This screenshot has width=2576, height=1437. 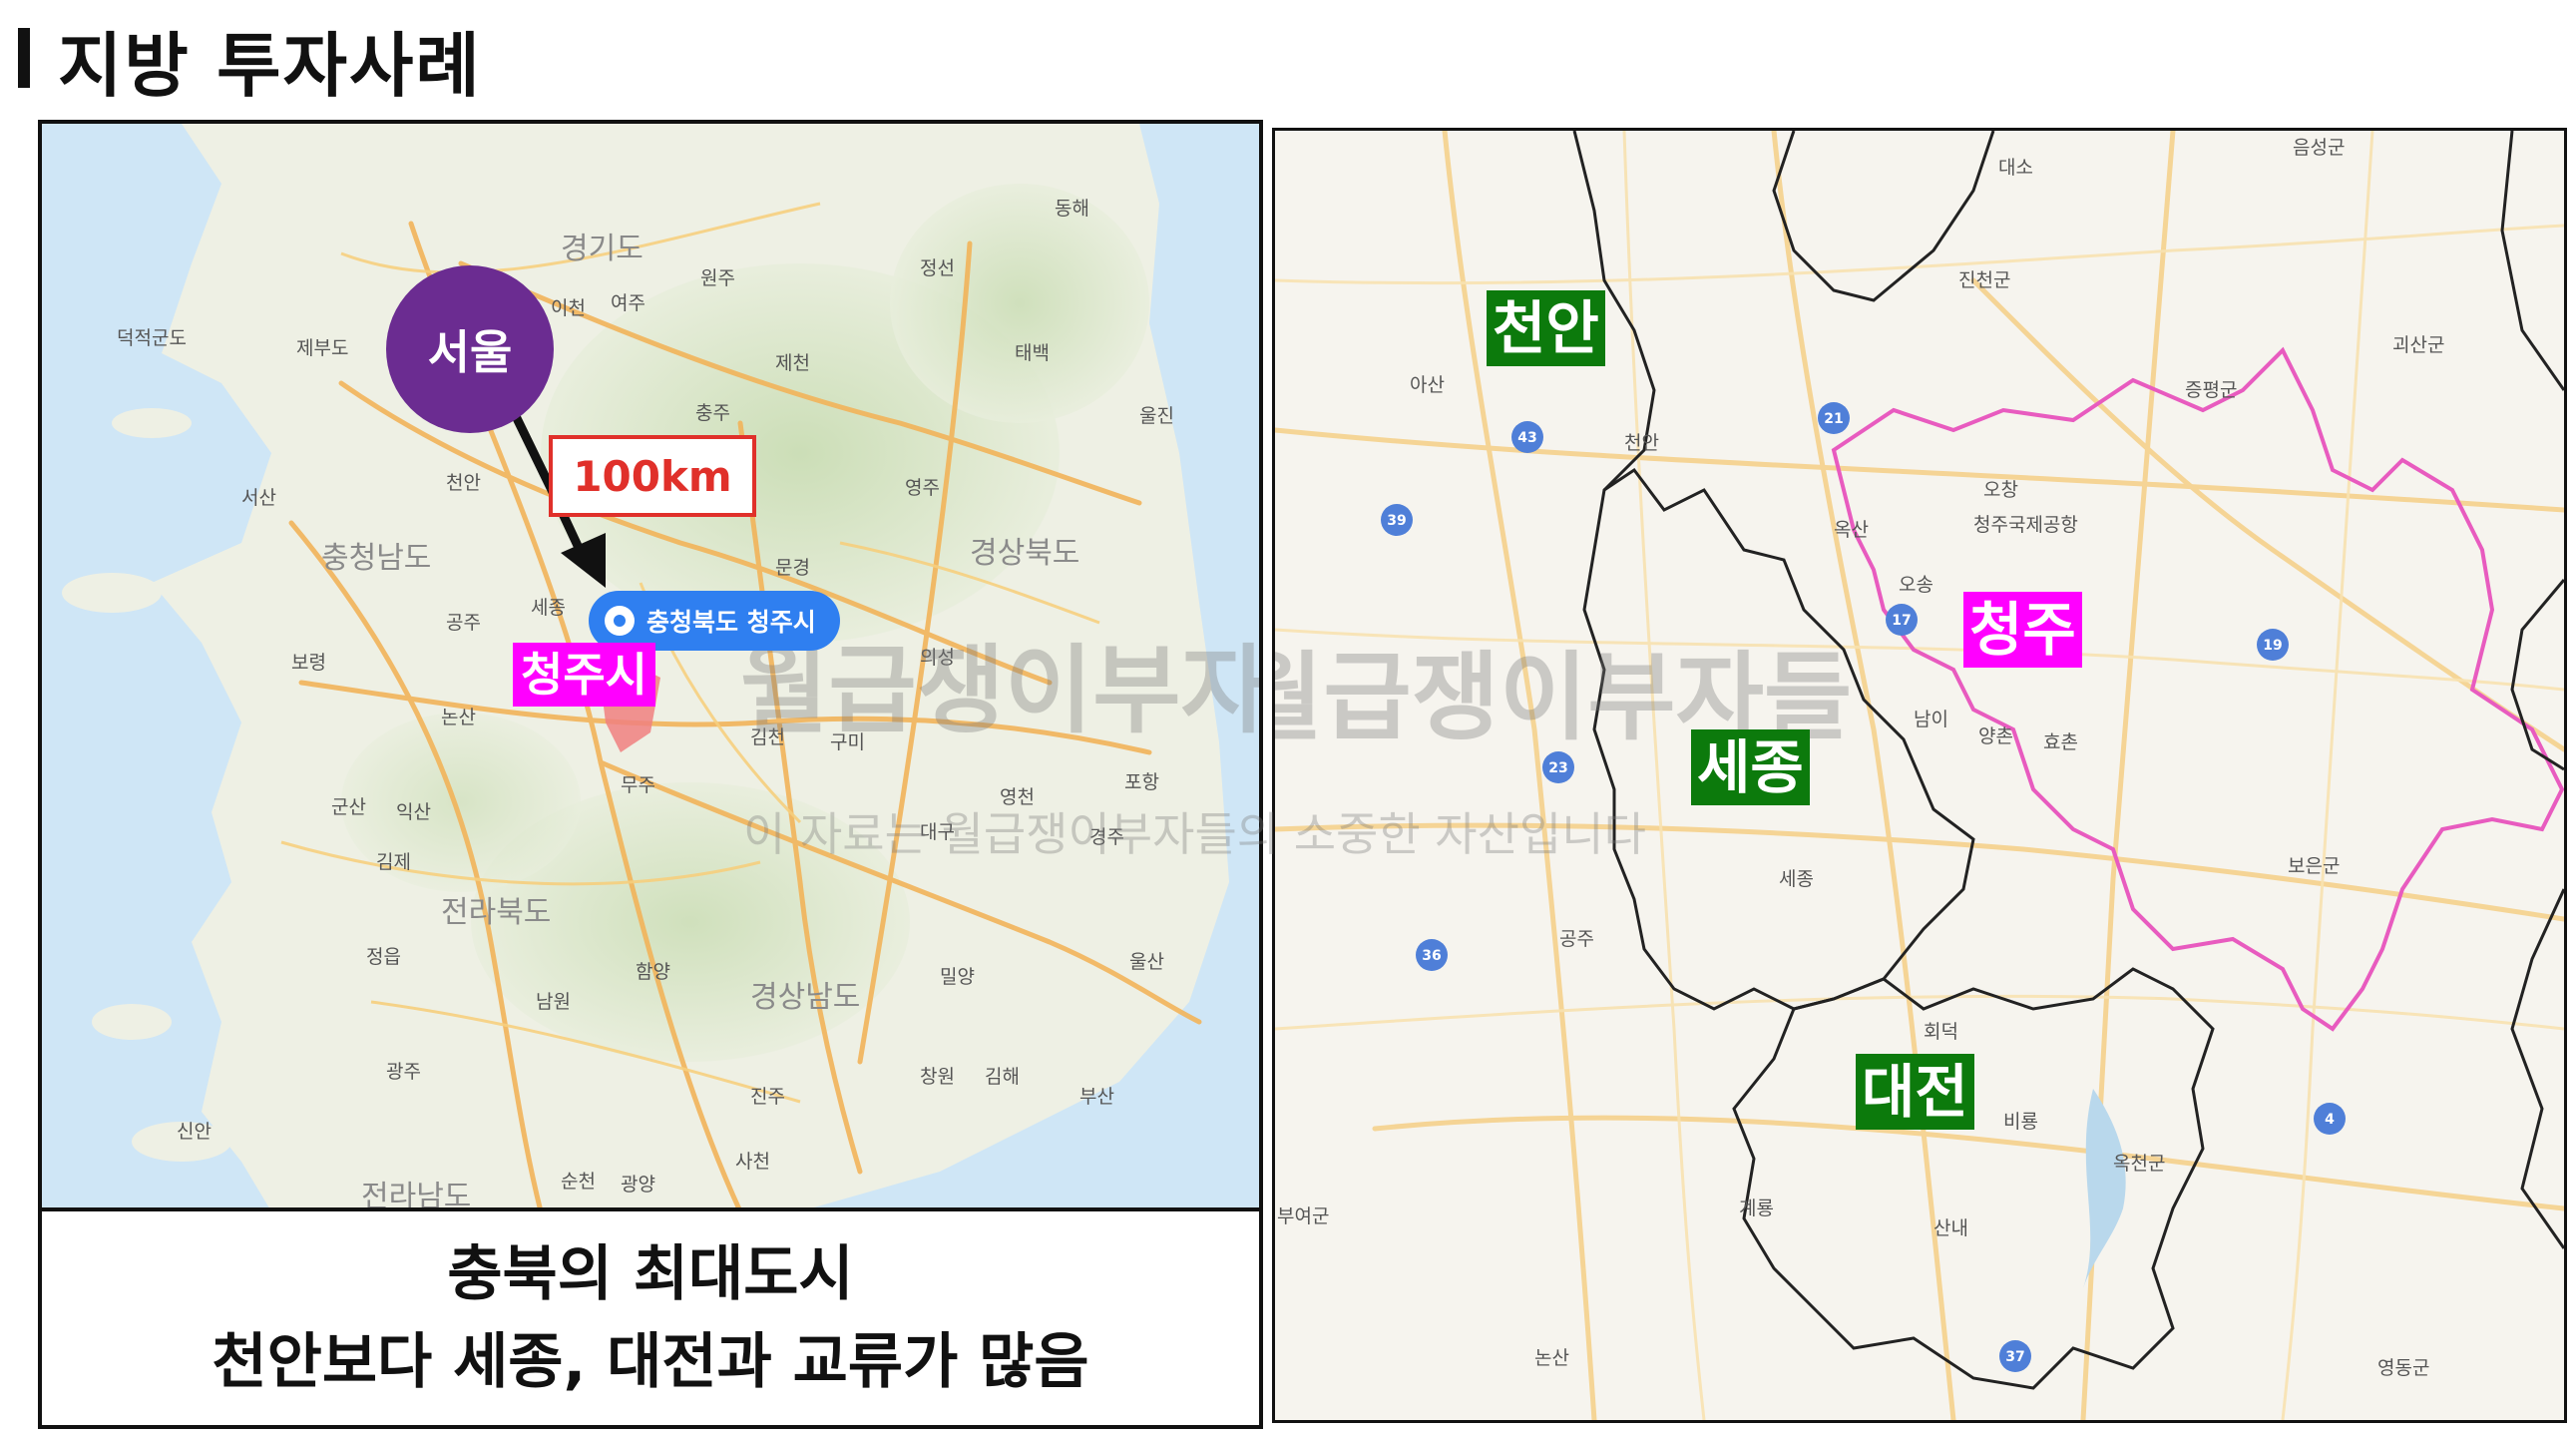 What do you see at coordinates (24, 58) in the screenshot?
I see `title-accent-bar` at bounding box center [24, 58].